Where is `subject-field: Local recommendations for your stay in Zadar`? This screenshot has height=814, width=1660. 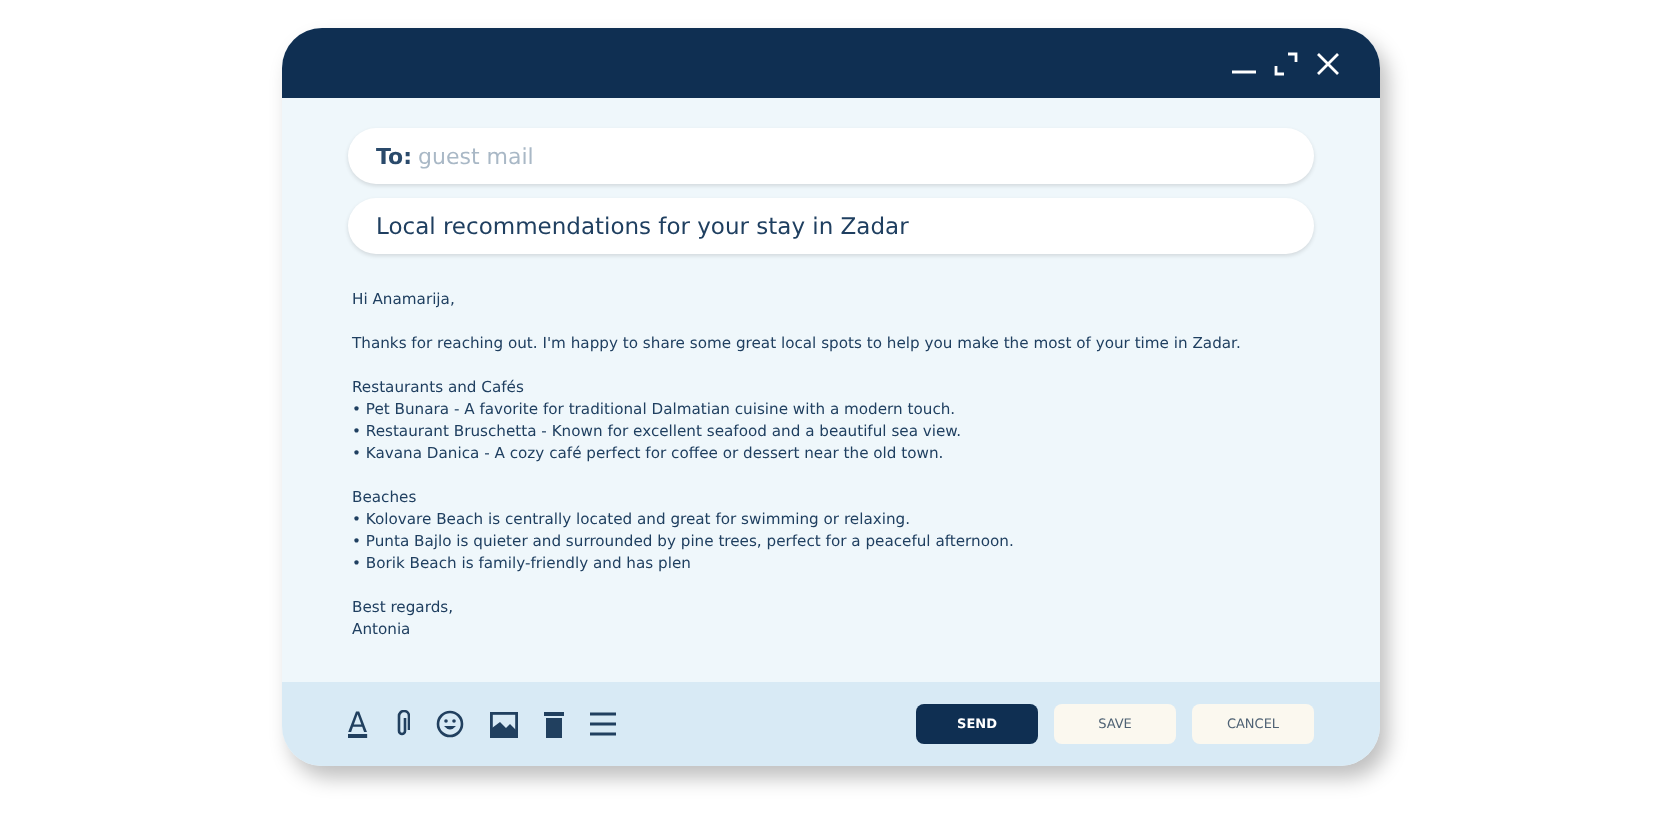
subject-field: Local recommendations for your stay in Zadar is located at coordinates (831, 226).